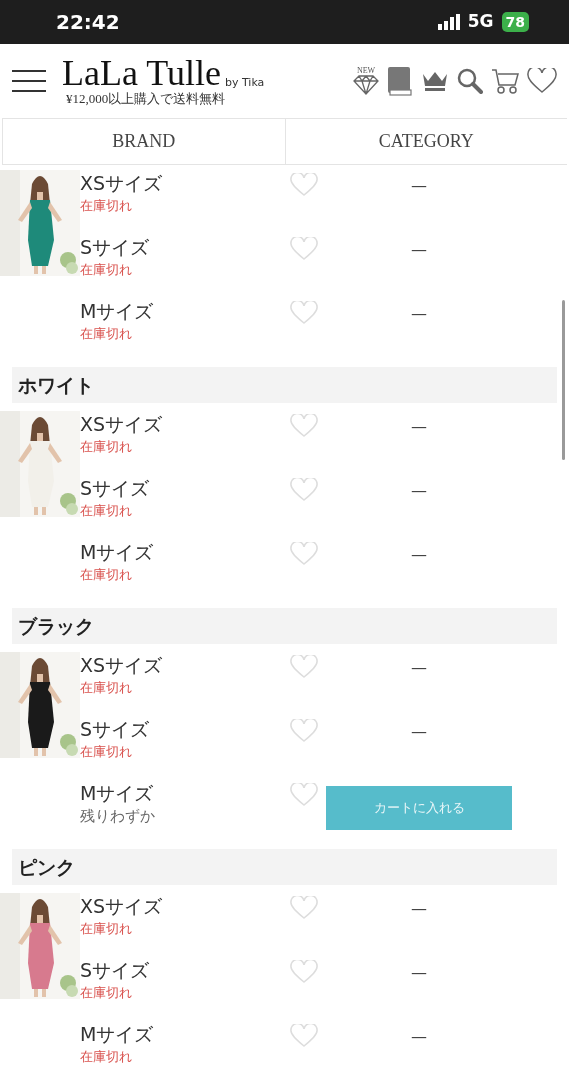 The image size is (569, 1080). What do you see at coordinates (563, 380) in the screenshot?
I see `scrollbar` at bounding box center [563, 380].